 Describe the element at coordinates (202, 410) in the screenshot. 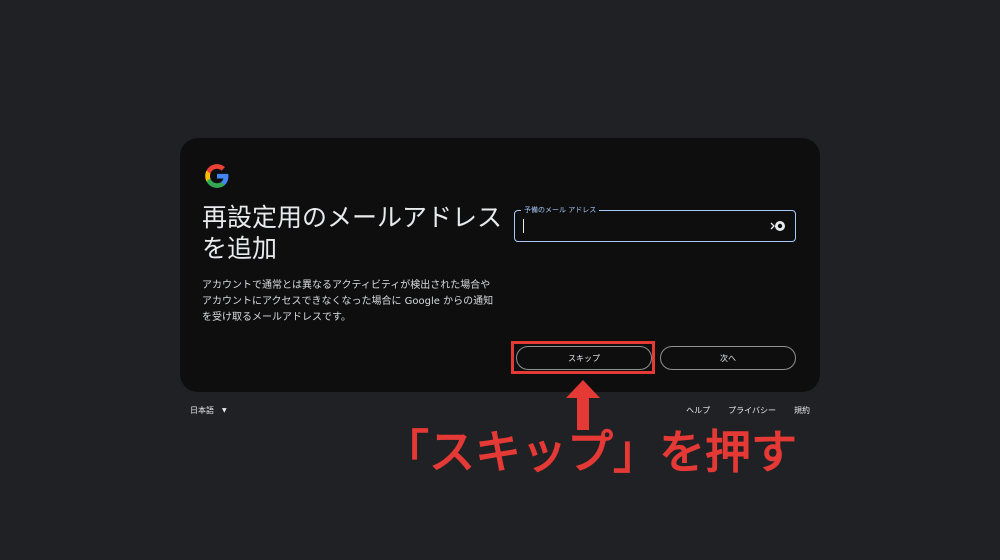

I see `language-label: 日本語` at that location.